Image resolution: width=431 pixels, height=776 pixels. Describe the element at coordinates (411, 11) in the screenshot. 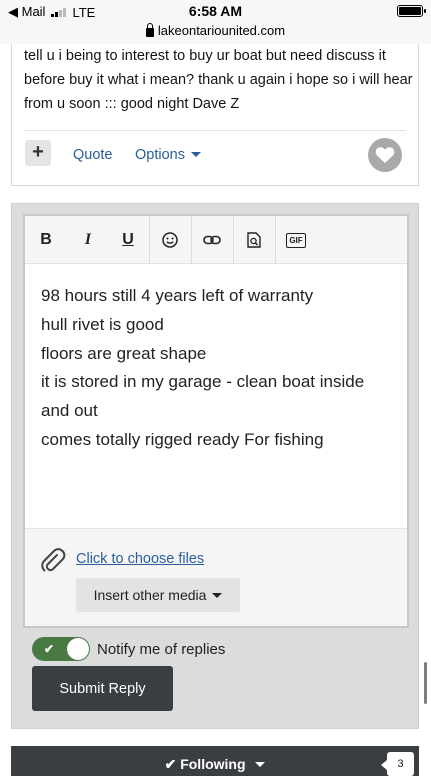

I see `battery-icon` at that location.